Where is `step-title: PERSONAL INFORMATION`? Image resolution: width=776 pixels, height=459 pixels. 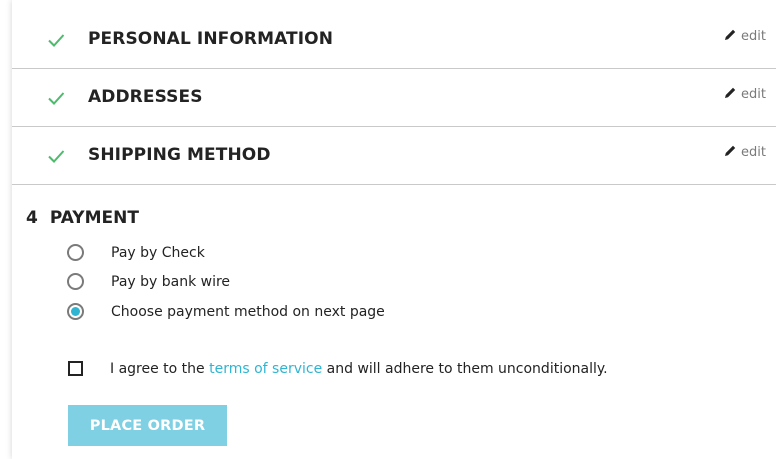
step-title: PERSONAL INFORMATION is located at coordinates (211, 39).